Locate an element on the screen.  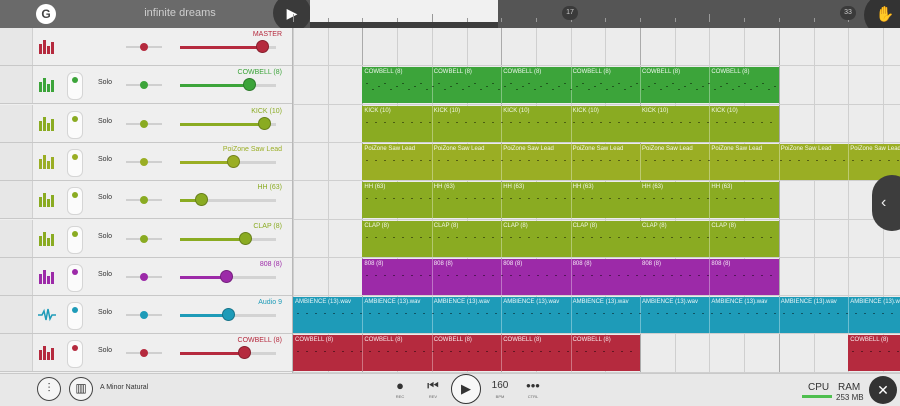
loop-region is located at coordinates (404, 11).